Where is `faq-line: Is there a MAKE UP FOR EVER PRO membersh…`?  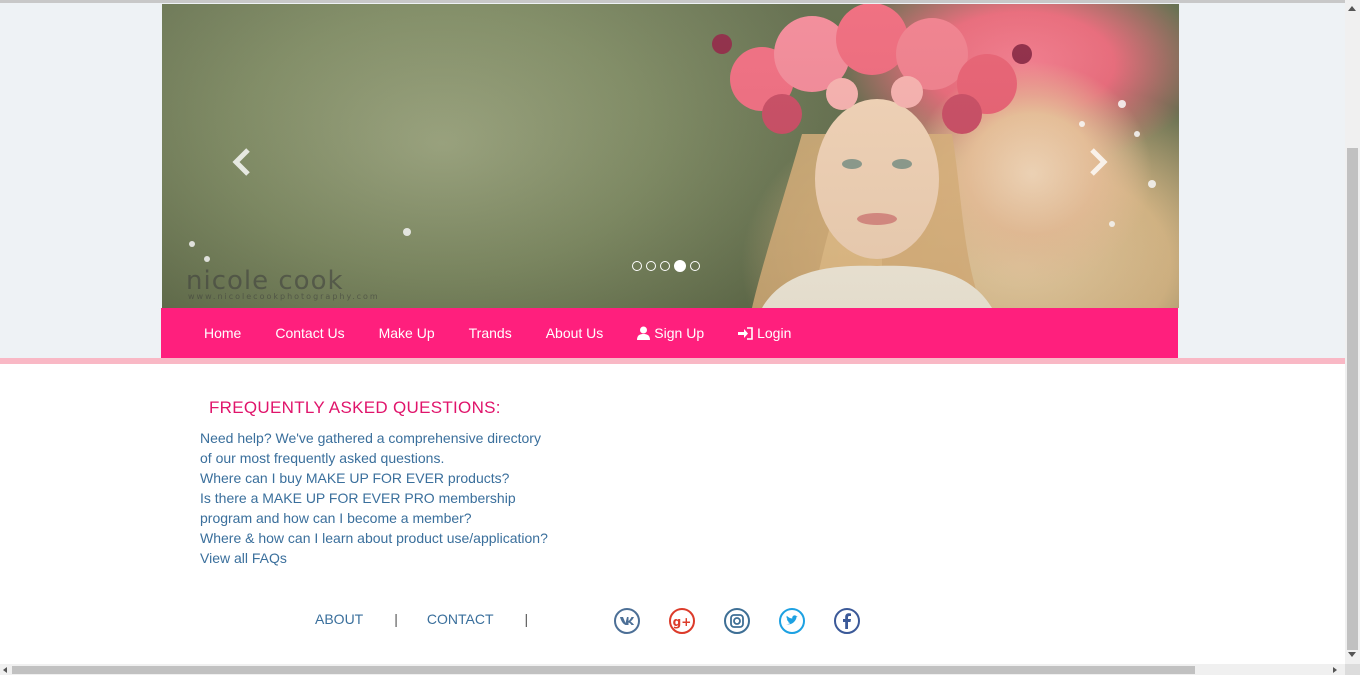 faq-line: Is there a MAKE UP FOR EVER PRO membersh… is located at coordinates (390, 498).